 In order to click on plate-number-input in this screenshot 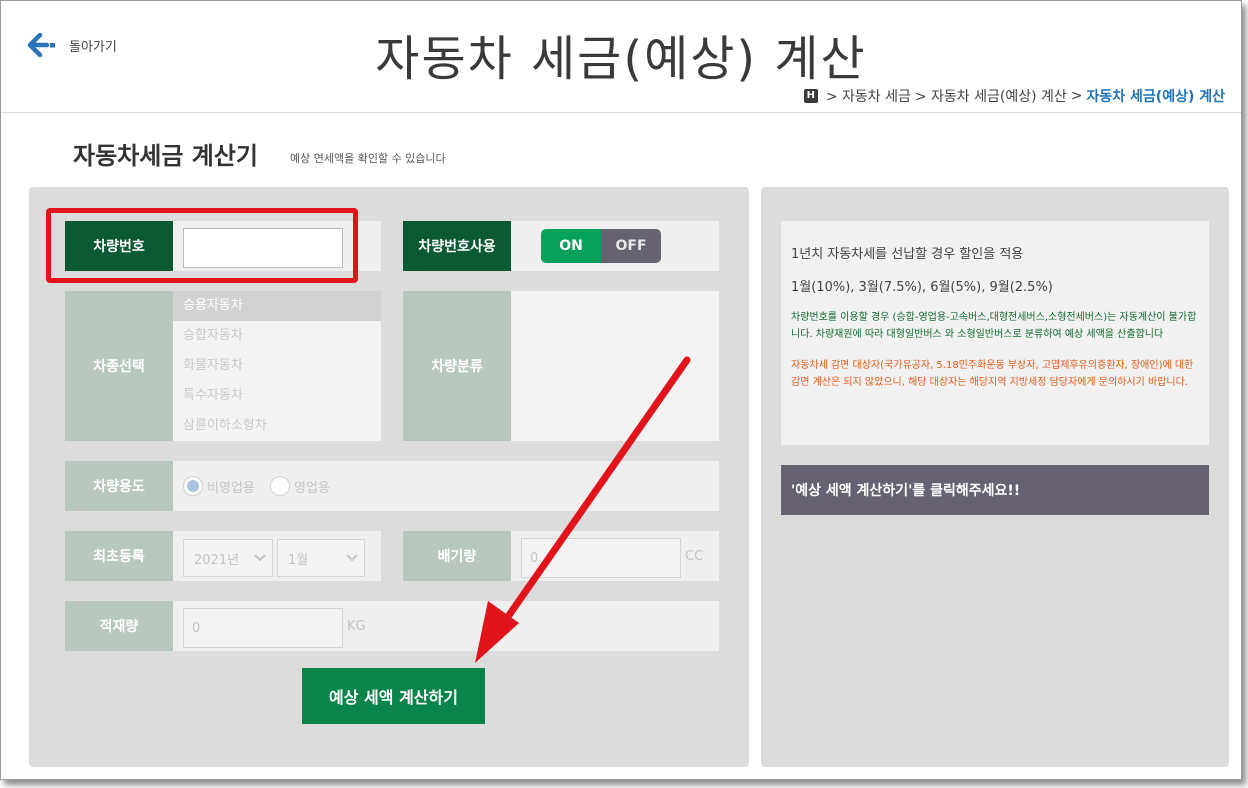, I will do `click(263, 248)`.